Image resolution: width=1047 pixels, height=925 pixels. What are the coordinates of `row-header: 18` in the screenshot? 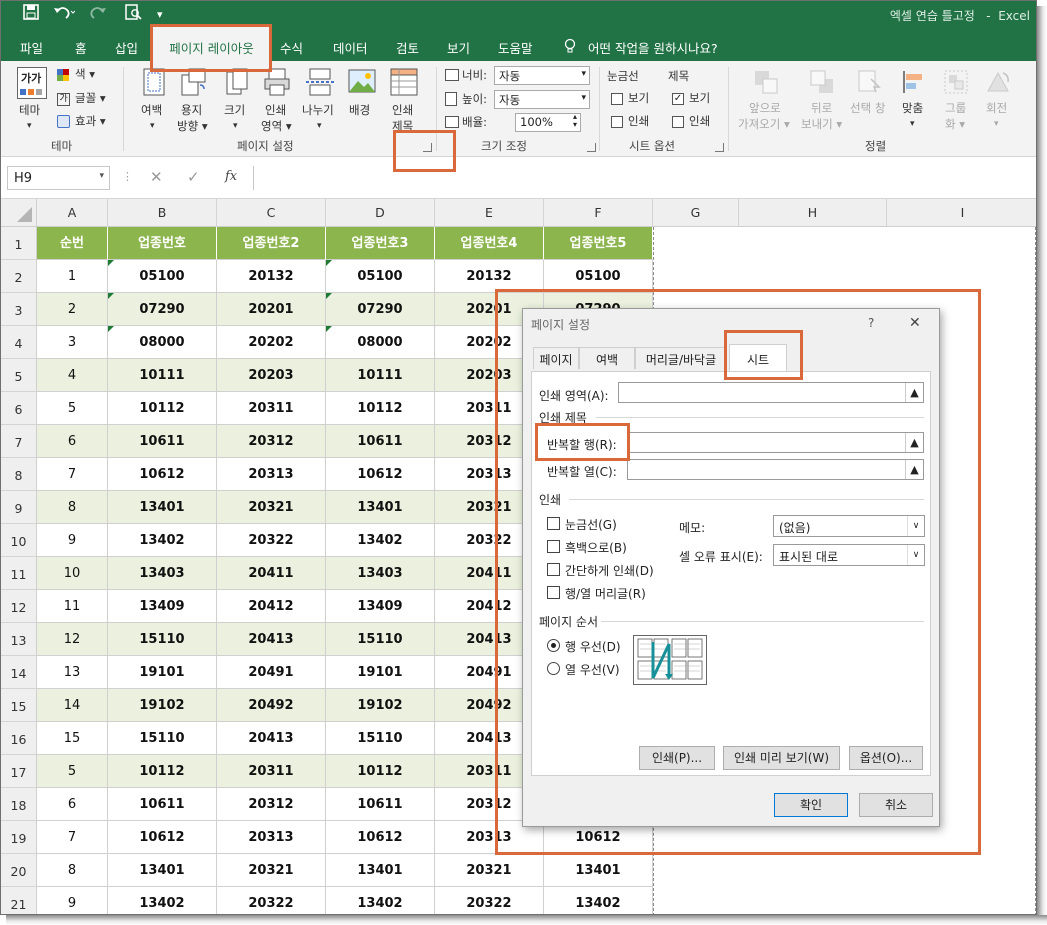 It's located at (19, 804).